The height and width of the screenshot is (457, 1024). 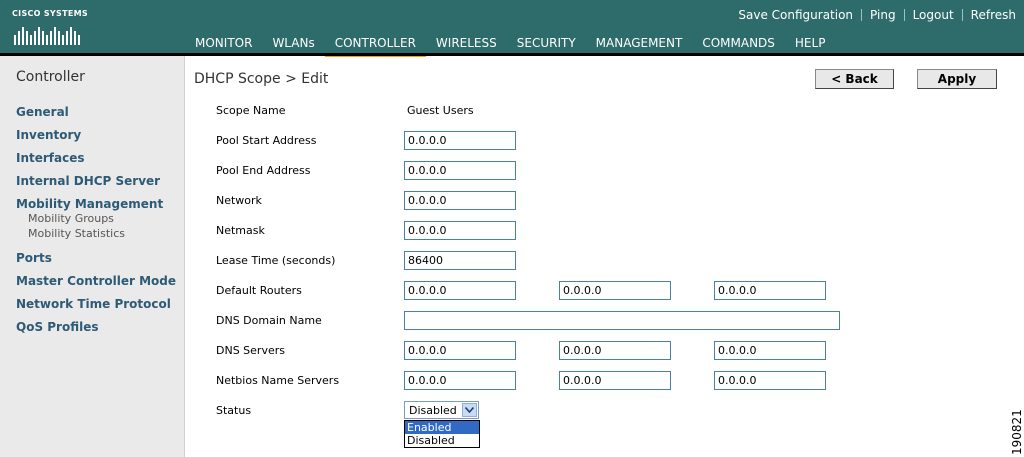 I want to click on dns-domain-input, so click(x=622, y=320).